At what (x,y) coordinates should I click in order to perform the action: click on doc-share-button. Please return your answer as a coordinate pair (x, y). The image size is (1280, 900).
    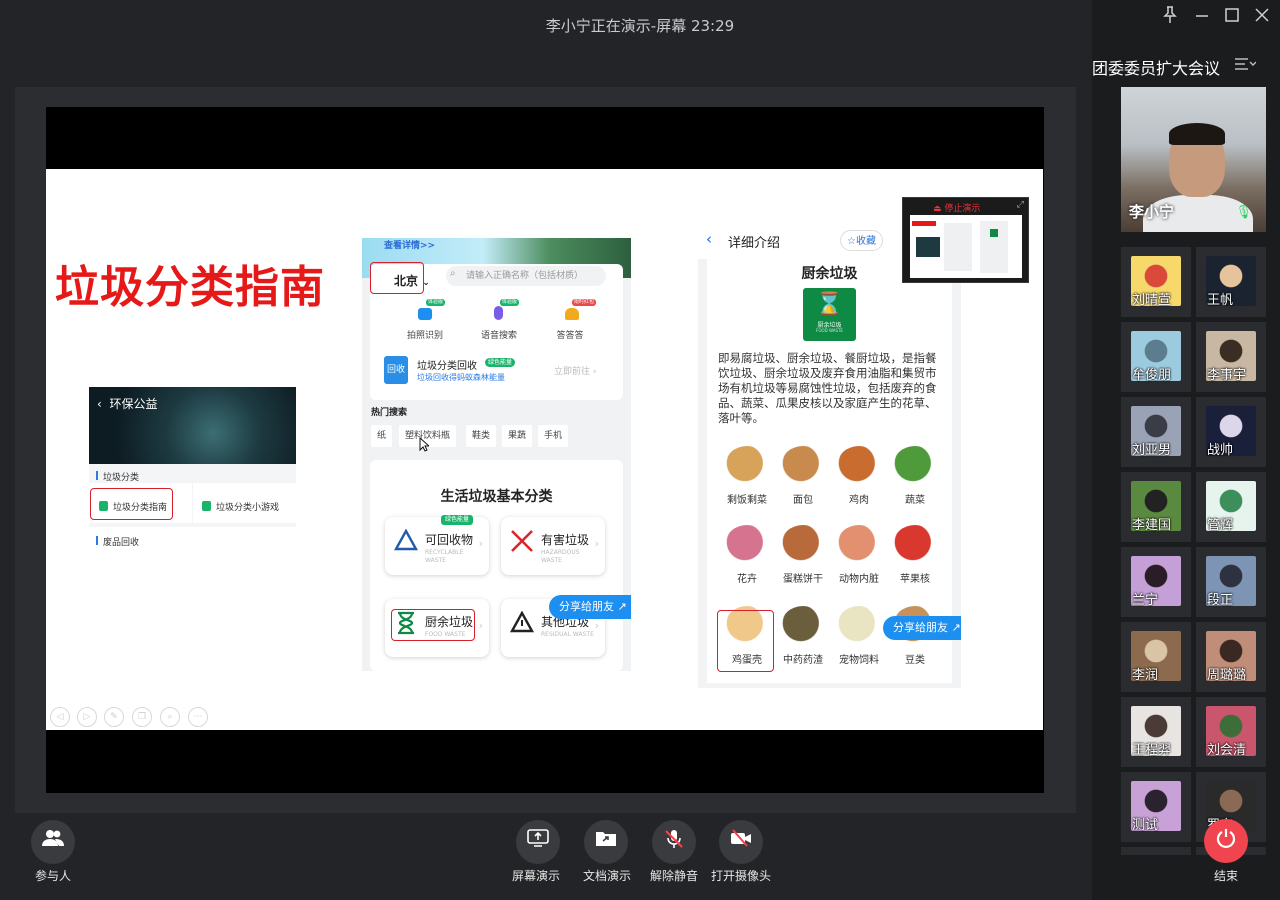
    Looking at the image, I should click on (606, 842).